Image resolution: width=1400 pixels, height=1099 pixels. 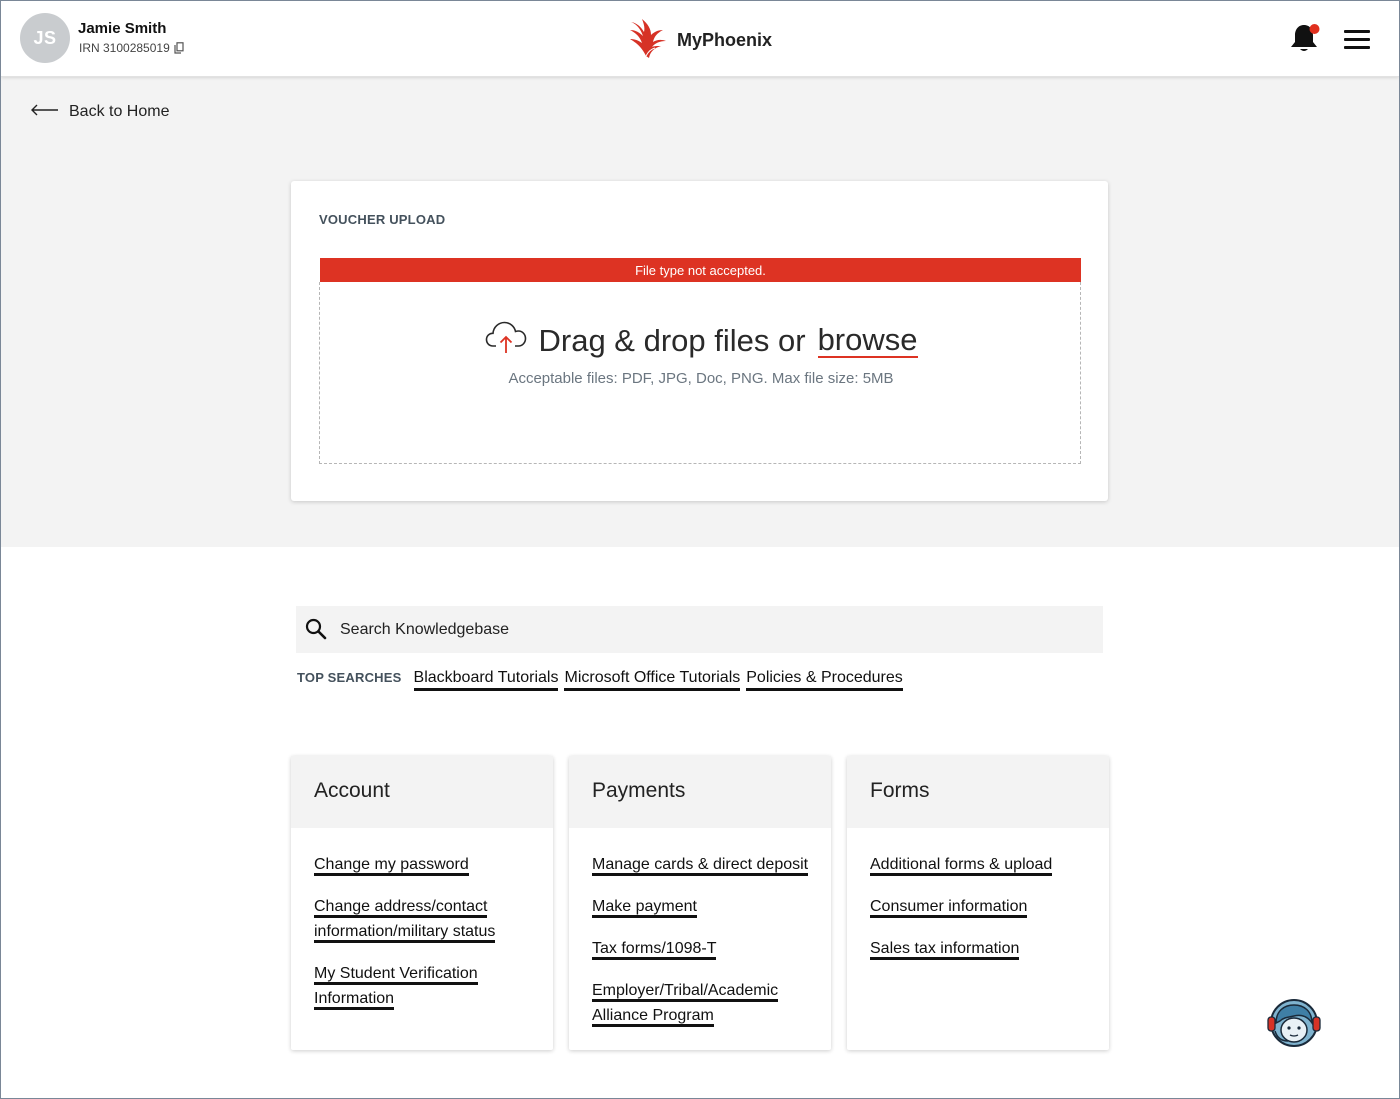 I want to click on notification-dot, so click(x=1314, y=29).